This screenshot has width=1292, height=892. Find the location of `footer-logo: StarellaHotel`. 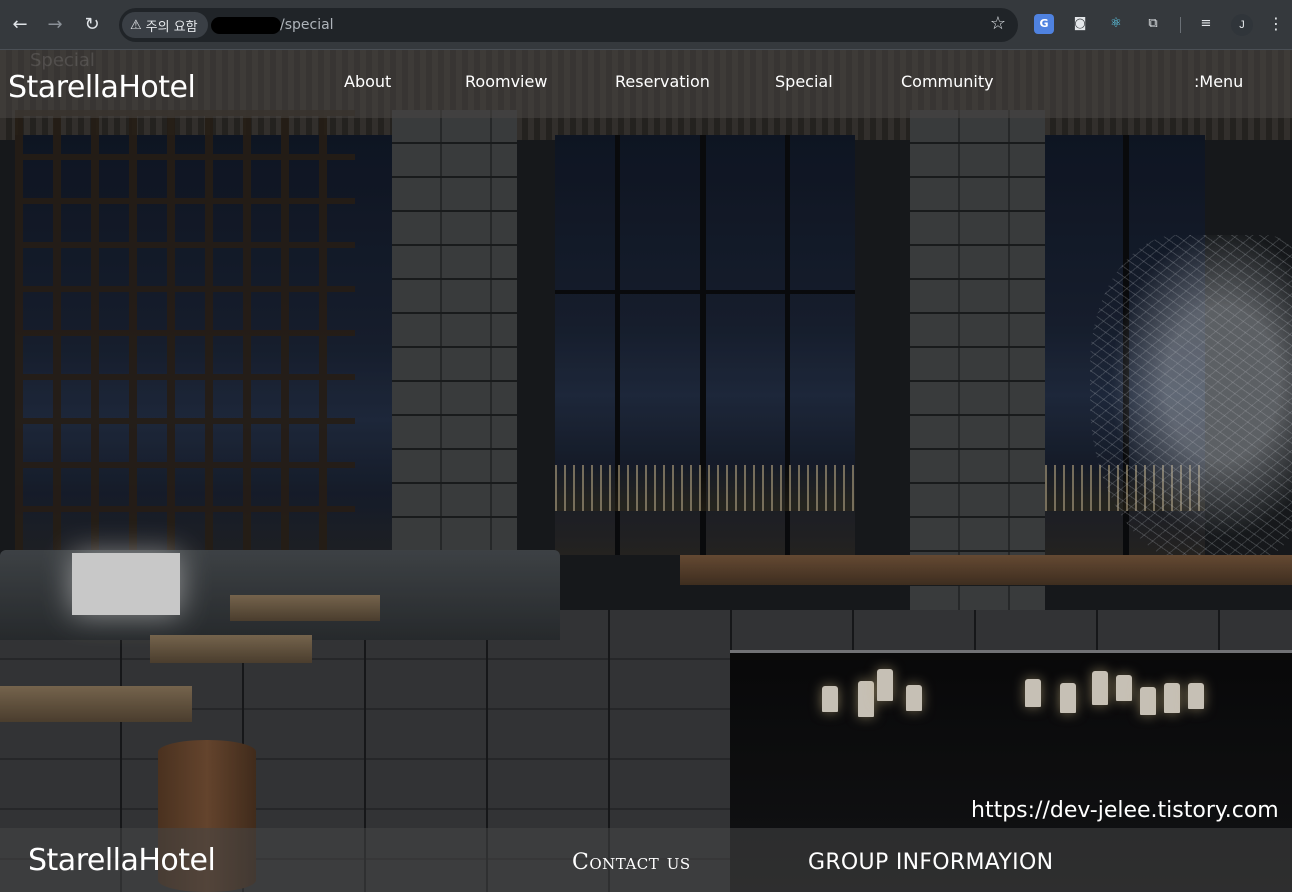

footer-logo: StarellaHotel is located at coordinates (122, 860).